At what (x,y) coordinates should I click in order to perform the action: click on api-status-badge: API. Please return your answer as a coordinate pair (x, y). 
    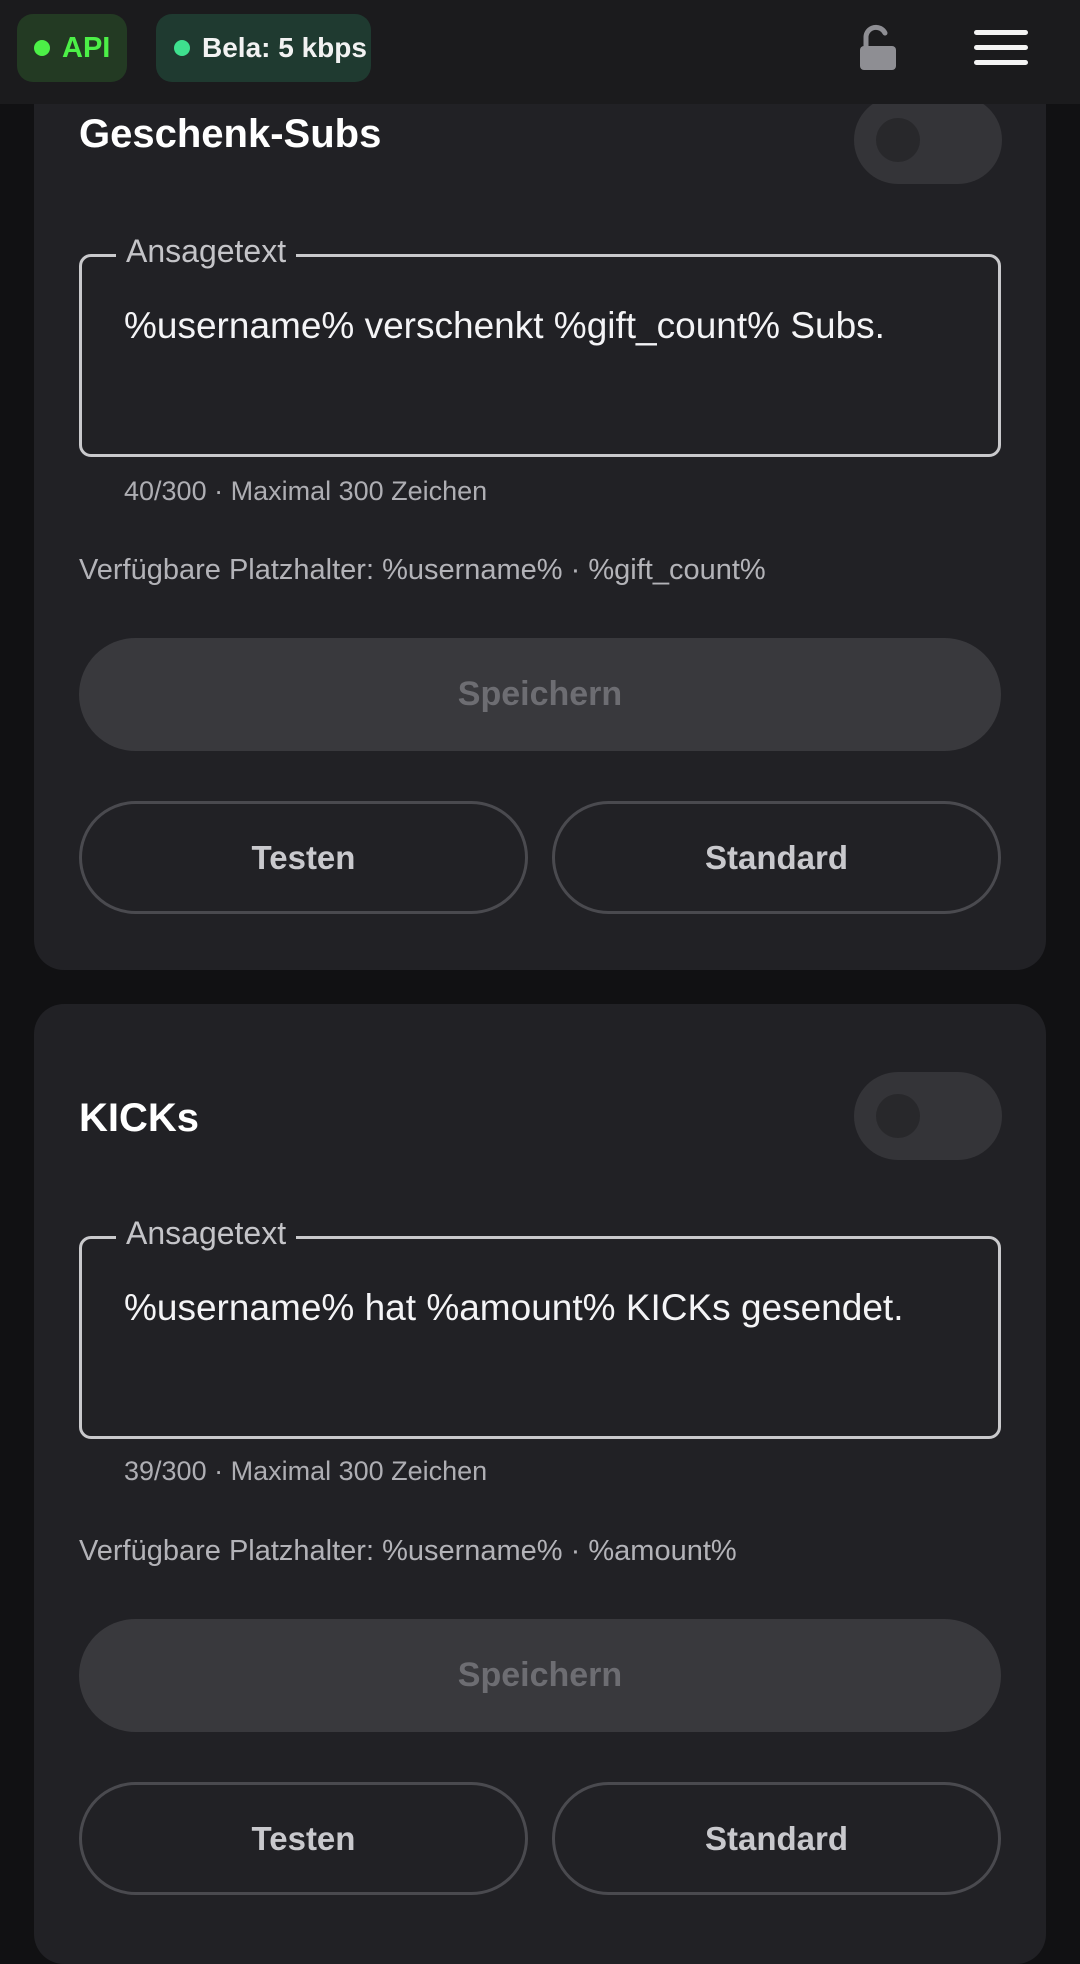
    Looking at the image, I should click on (72, 48).